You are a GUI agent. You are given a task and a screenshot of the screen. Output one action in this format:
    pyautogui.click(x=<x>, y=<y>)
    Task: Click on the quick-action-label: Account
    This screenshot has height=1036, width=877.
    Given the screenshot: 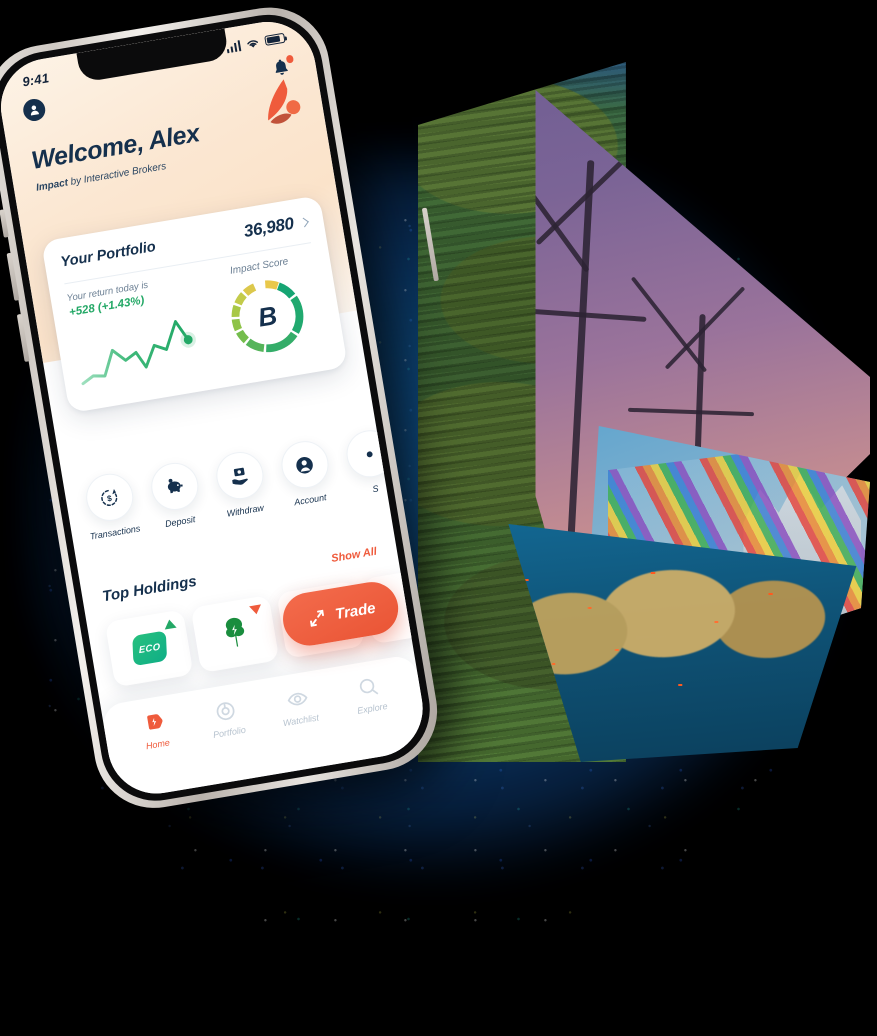 What is the action you would take?
    pyautogui.click(x=310, y=500)
    